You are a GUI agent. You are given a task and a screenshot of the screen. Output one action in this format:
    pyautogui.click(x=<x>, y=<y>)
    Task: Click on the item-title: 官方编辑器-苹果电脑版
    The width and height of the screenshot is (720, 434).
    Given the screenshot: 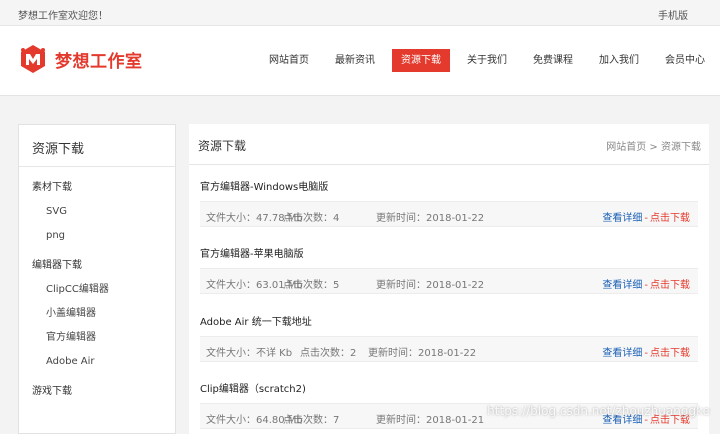 What is the action you would take?
    pyautogui.click(x=449, y=258)
    